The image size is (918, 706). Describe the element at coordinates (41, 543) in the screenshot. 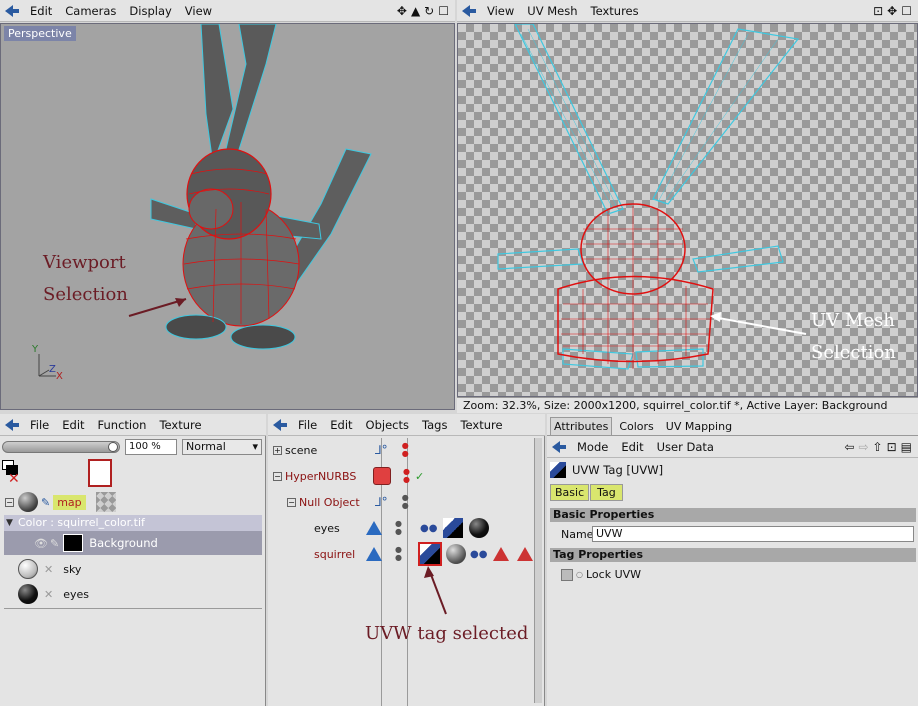

I see `eye-icon: 👁` at that location.